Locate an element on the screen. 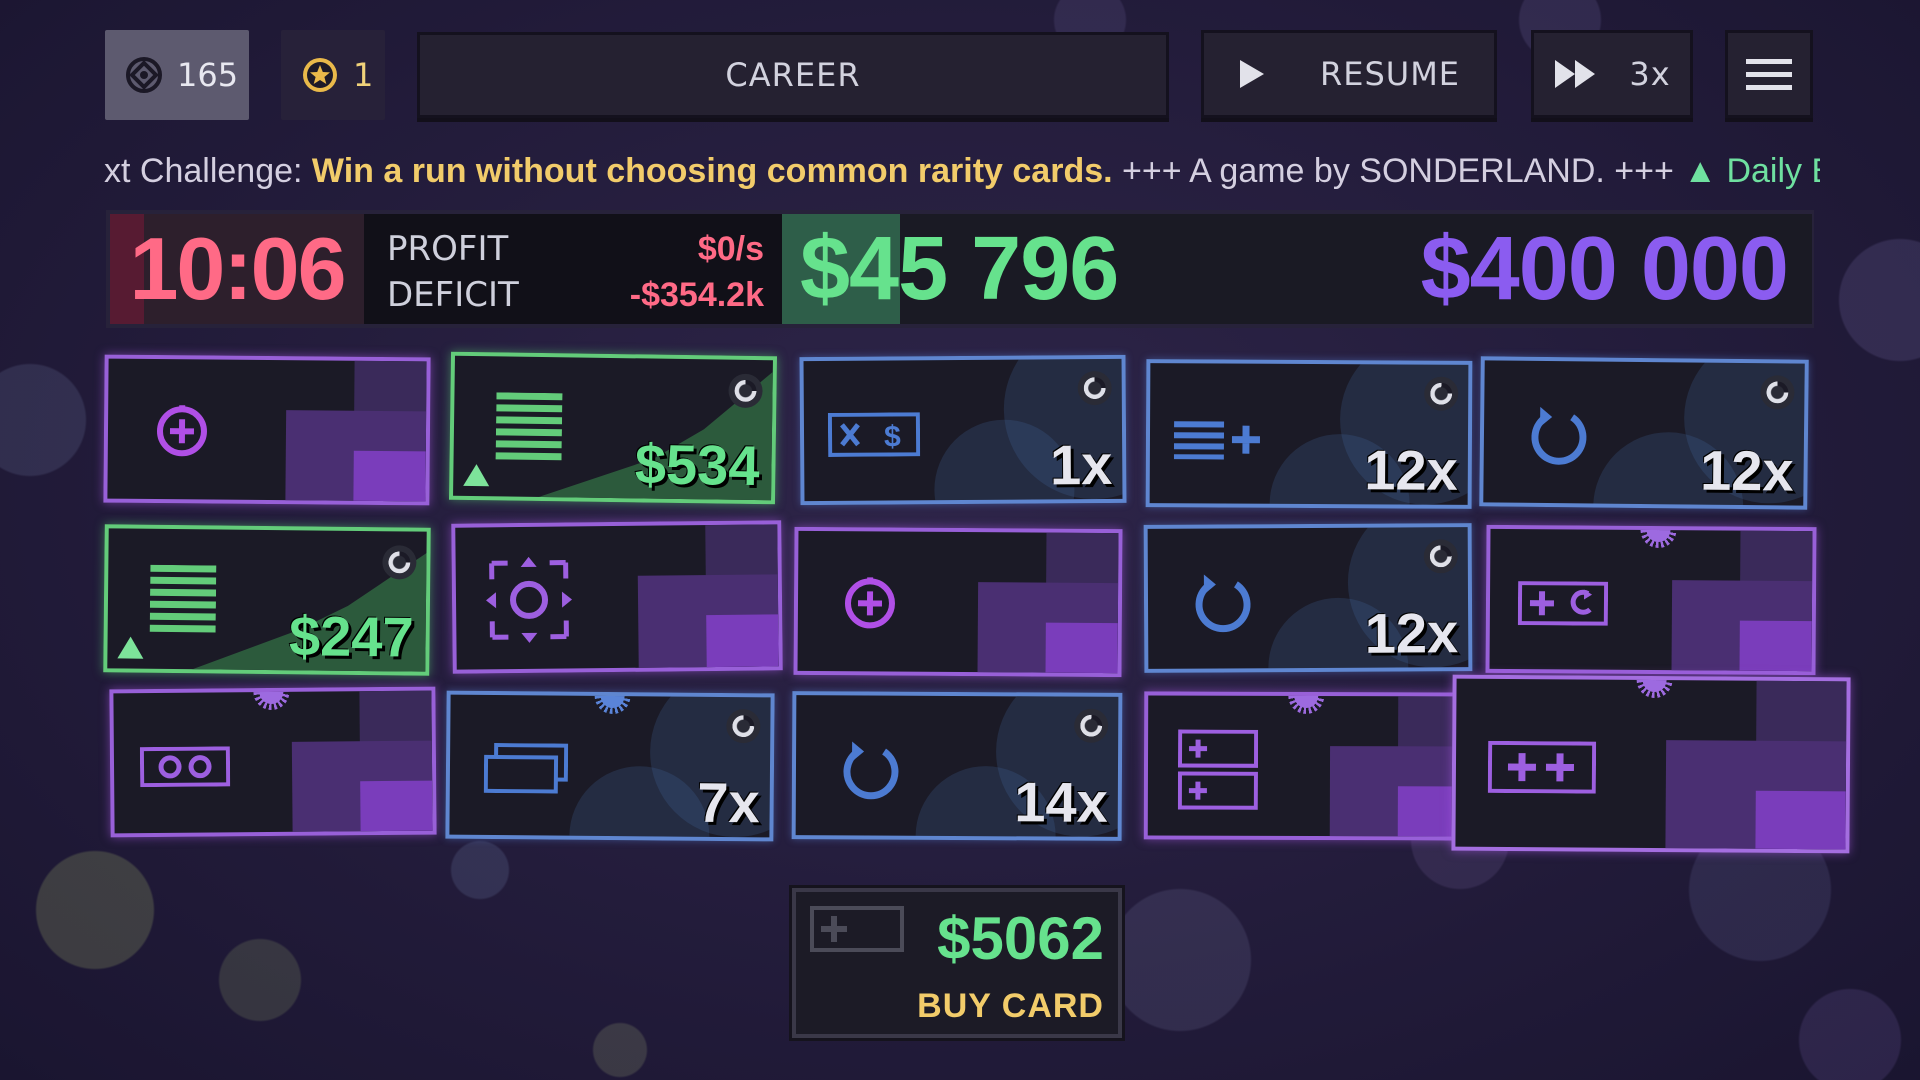 The width and height of the screenshot is (1920, 1080). balance: $45 796 is located at coordinates (959, 268).